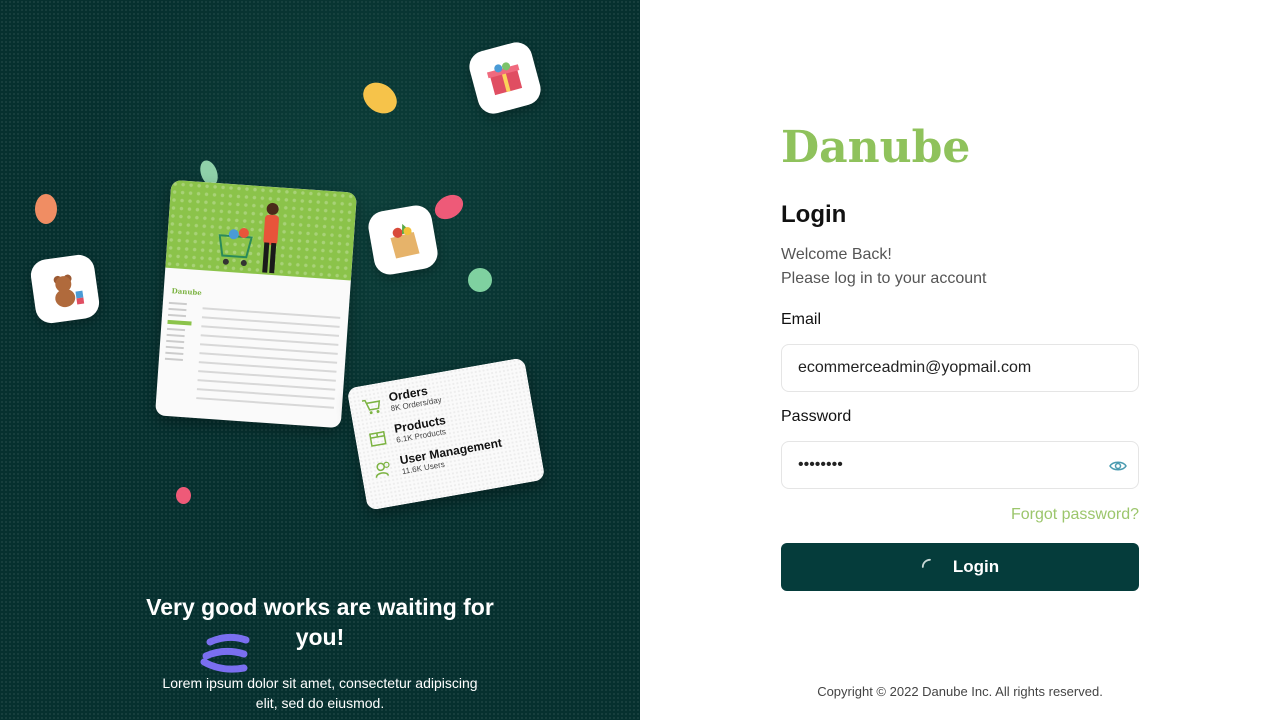 The height and width of the screenshot is (720, 1280). Describe the element at coordinates (382, 469) in the screenshot. I see `users-icon` at that location.